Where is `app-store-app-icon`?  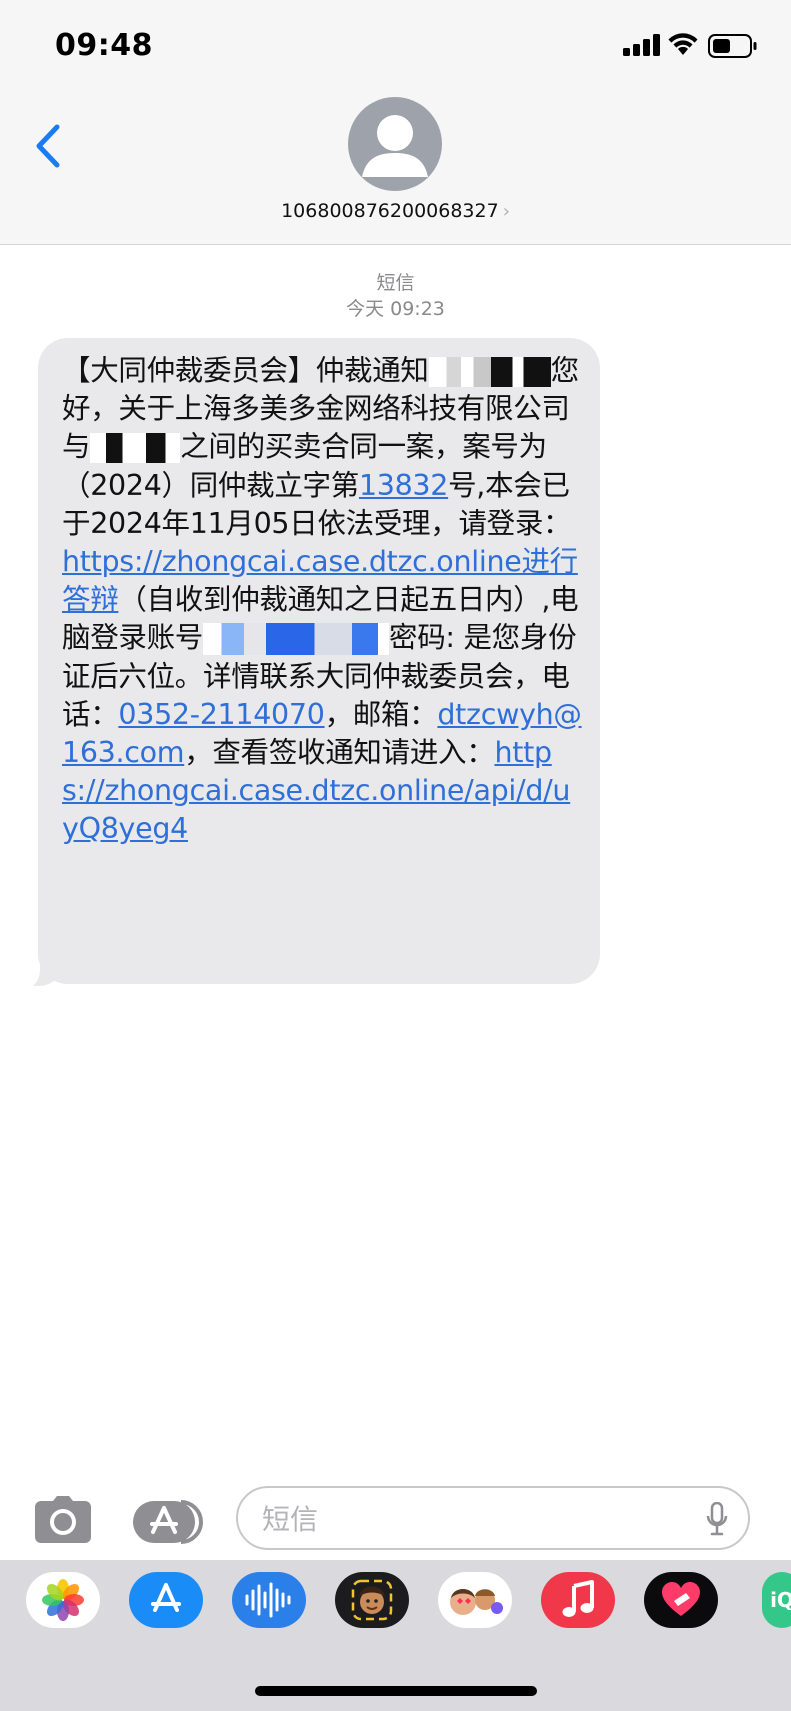 app-store-app-icon is located at coordinates (166, 1600).